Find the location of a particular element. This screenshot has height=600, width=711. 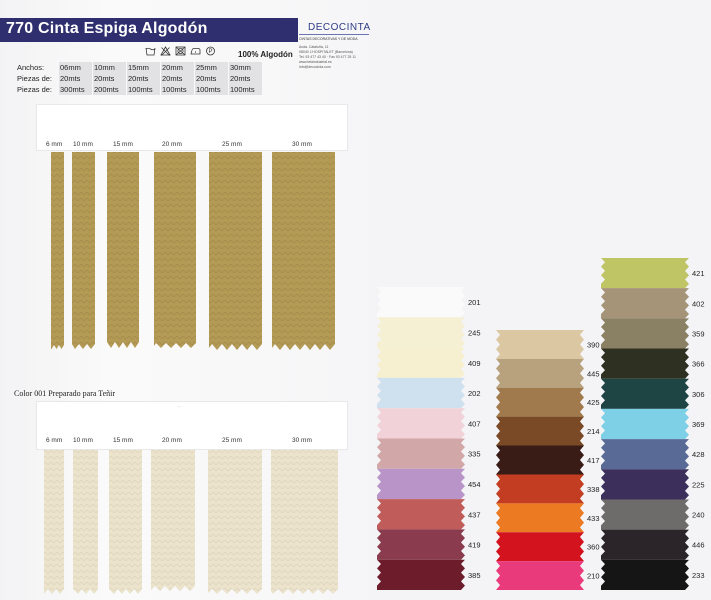

color-code-label: 202 is located at coordinates (474, 393).